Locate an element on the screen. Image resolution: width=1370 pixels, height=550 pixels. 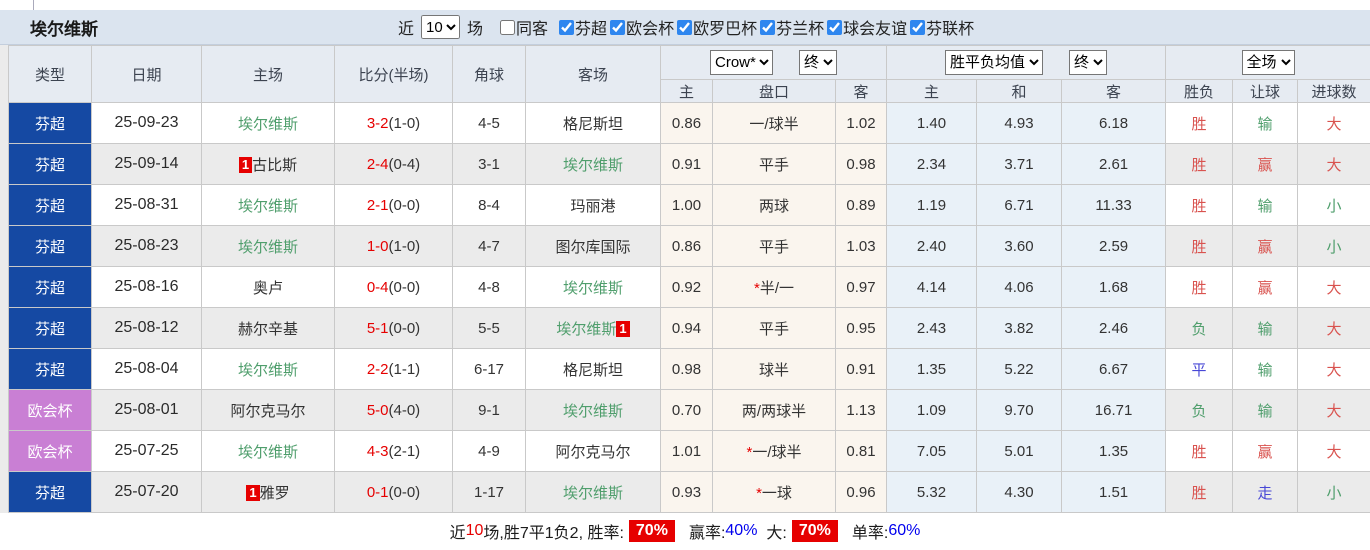
league-label: 芬联杯 is located at coordinates (950, 29).